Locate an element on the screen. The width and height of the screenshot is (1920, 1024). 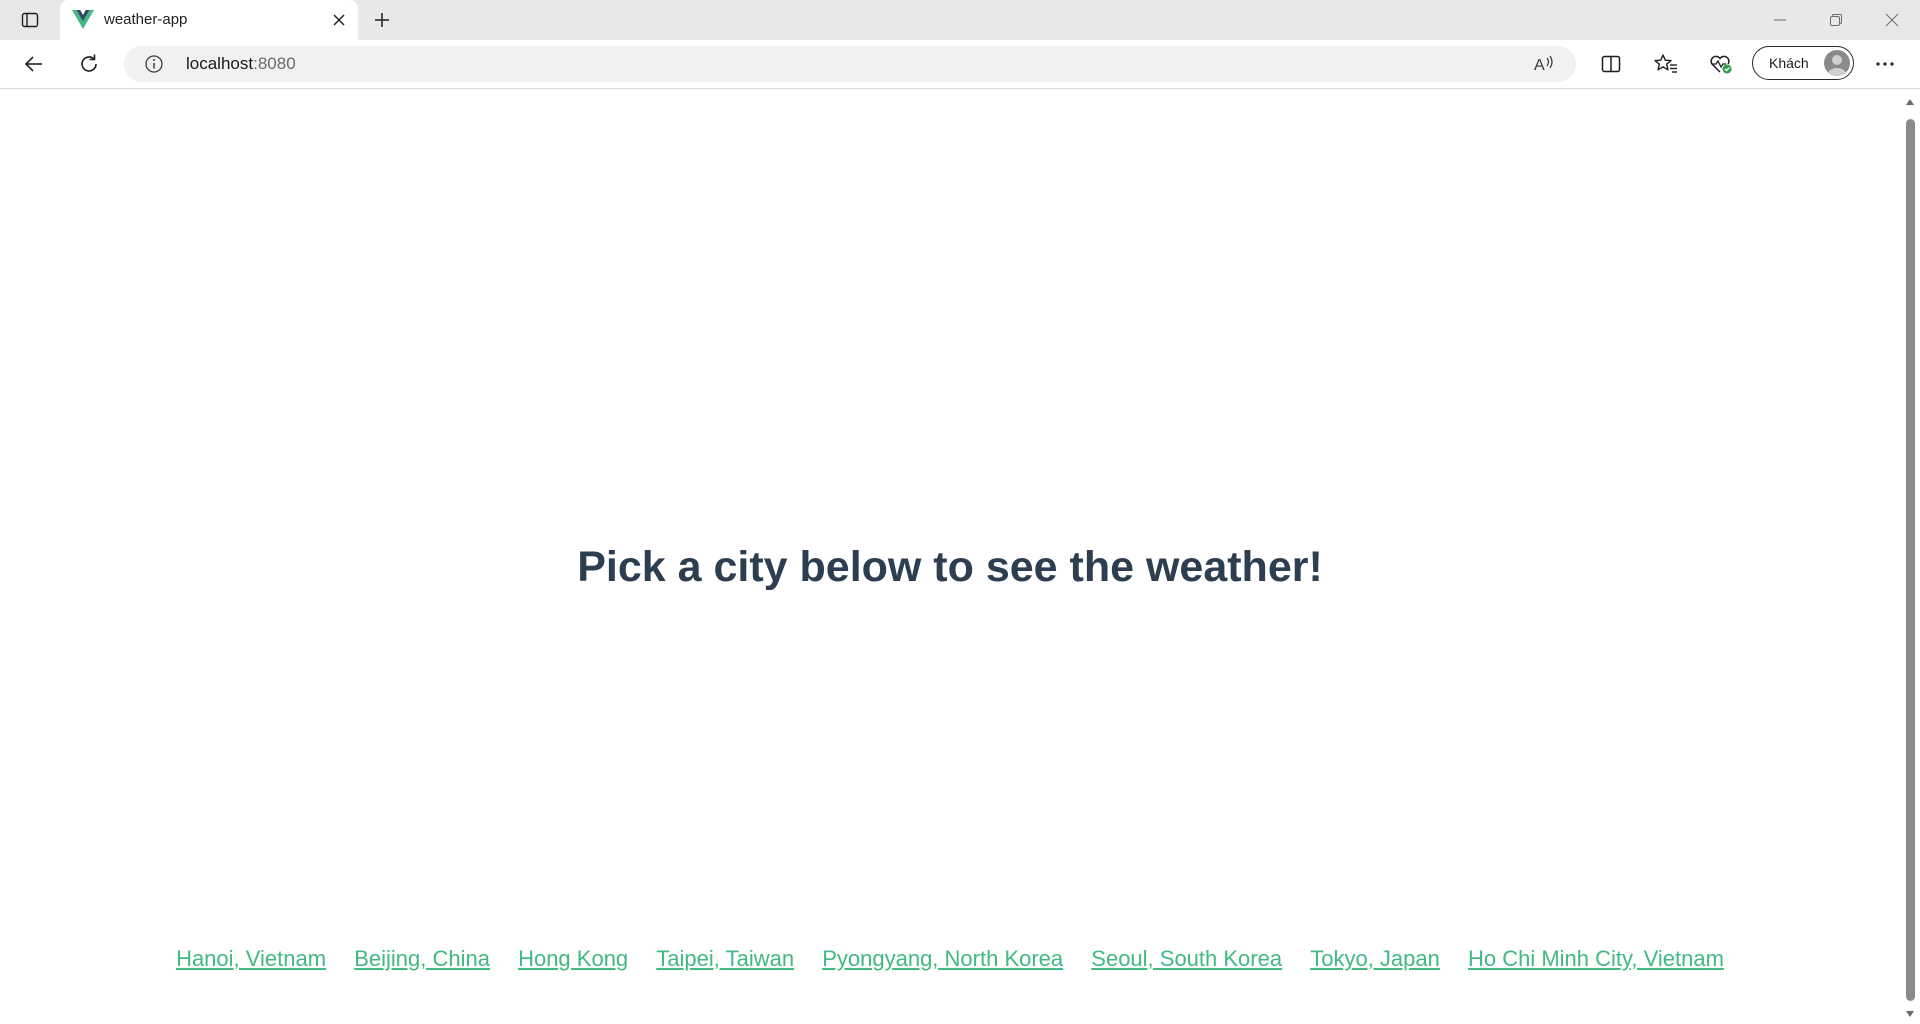
more-icon is located at coordinates (1885, 64).